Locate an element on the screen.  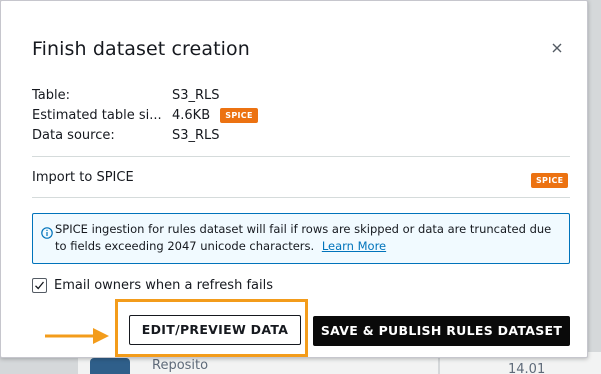
import-spice-badge: SPICE is located at coordinates (550, 179).